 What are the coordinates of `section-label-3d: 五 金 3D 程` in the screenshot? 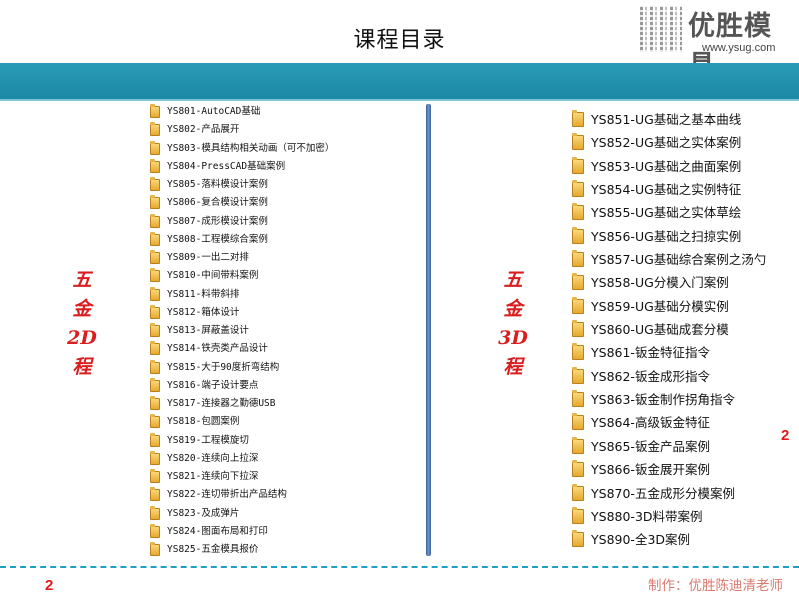 It's located at (513, 324).